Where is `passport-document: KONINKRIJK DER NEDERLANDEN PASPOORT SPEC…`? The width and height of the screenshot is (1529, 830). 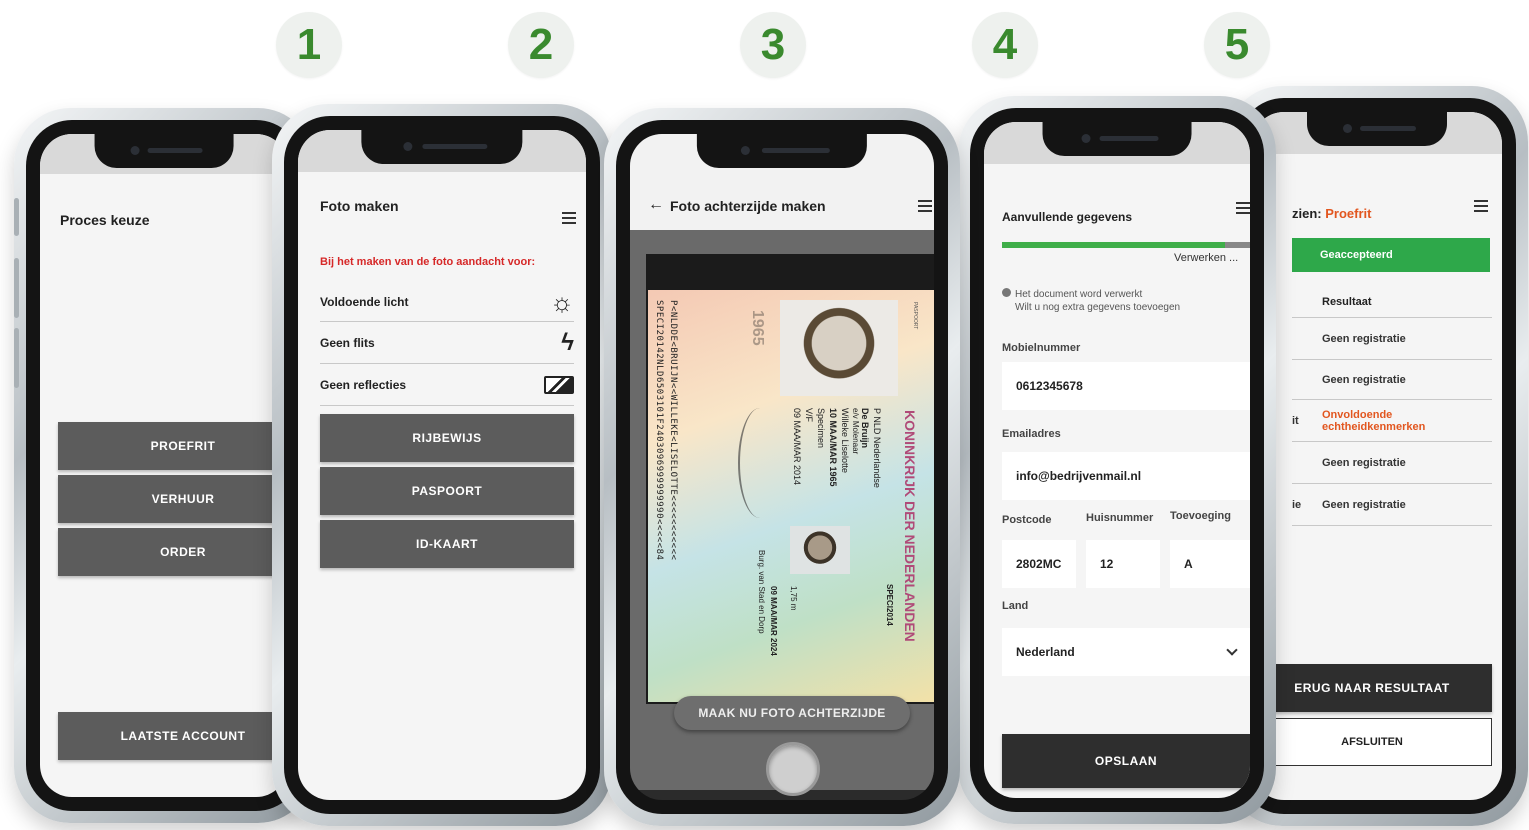
passport-document: KONINKRIJK DER NEDERLANDEN PASPOORT SPEC… is located at coordinates (791, 496).